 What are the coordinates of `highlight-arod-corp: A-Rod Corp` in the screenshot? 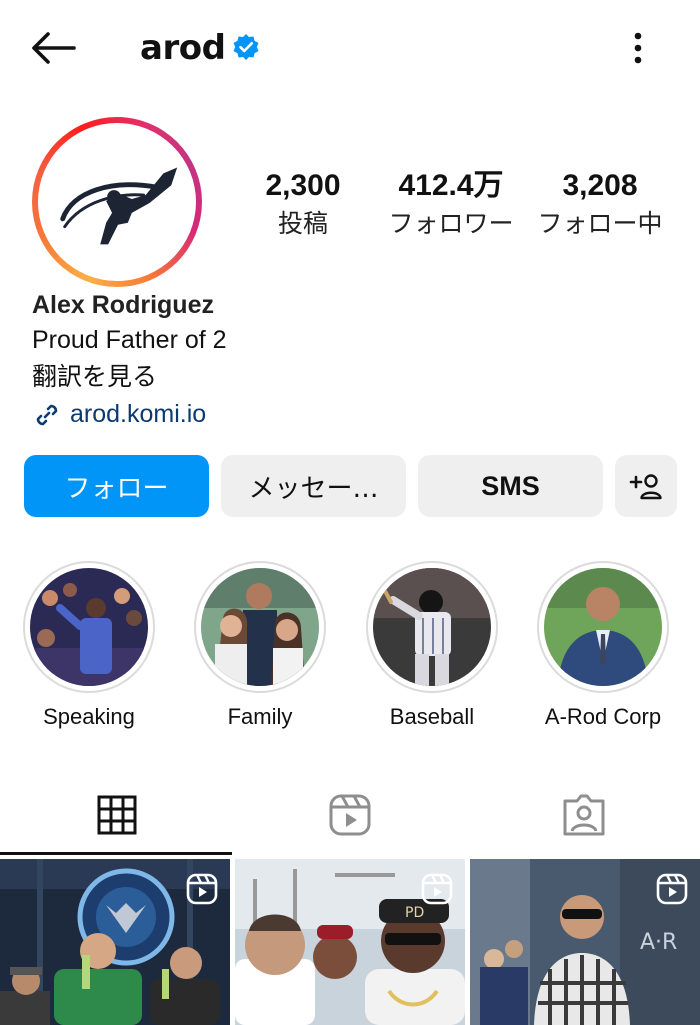 It's located at (603, 646).